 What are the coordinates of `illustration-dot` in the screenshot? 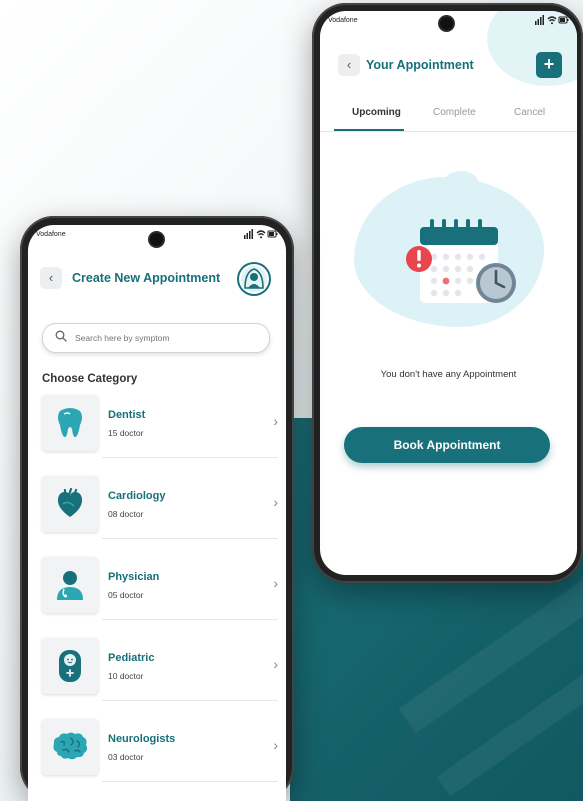 It's located at (383, 262).